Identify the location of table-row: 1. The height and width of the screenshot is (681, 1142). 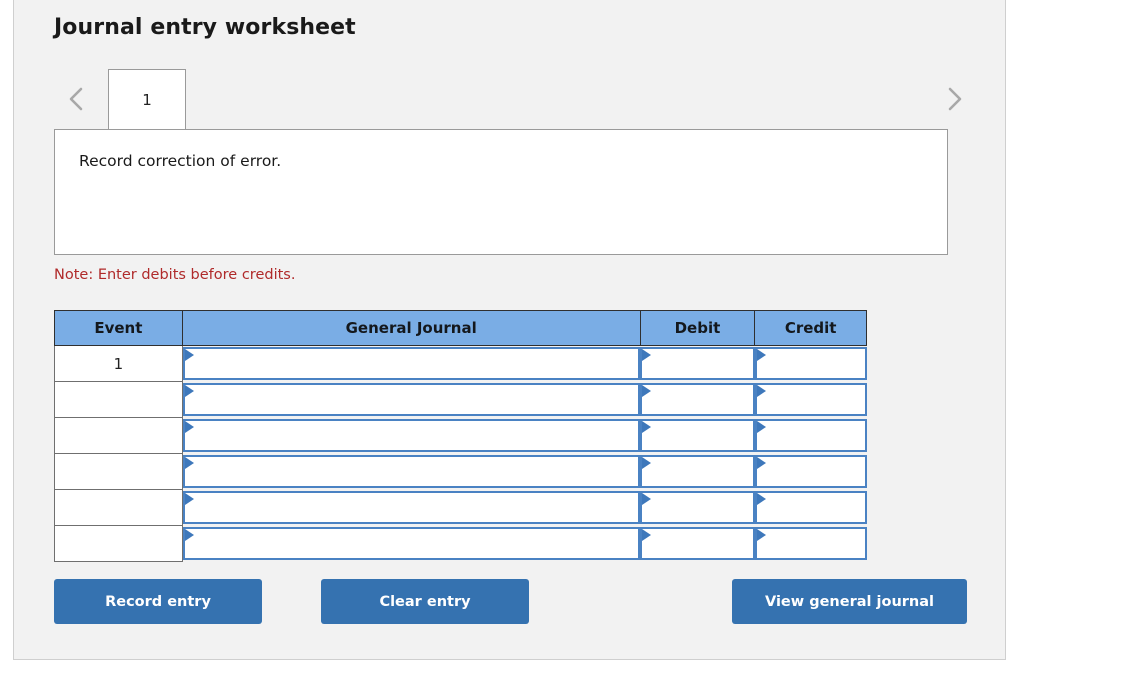
(460, 363).